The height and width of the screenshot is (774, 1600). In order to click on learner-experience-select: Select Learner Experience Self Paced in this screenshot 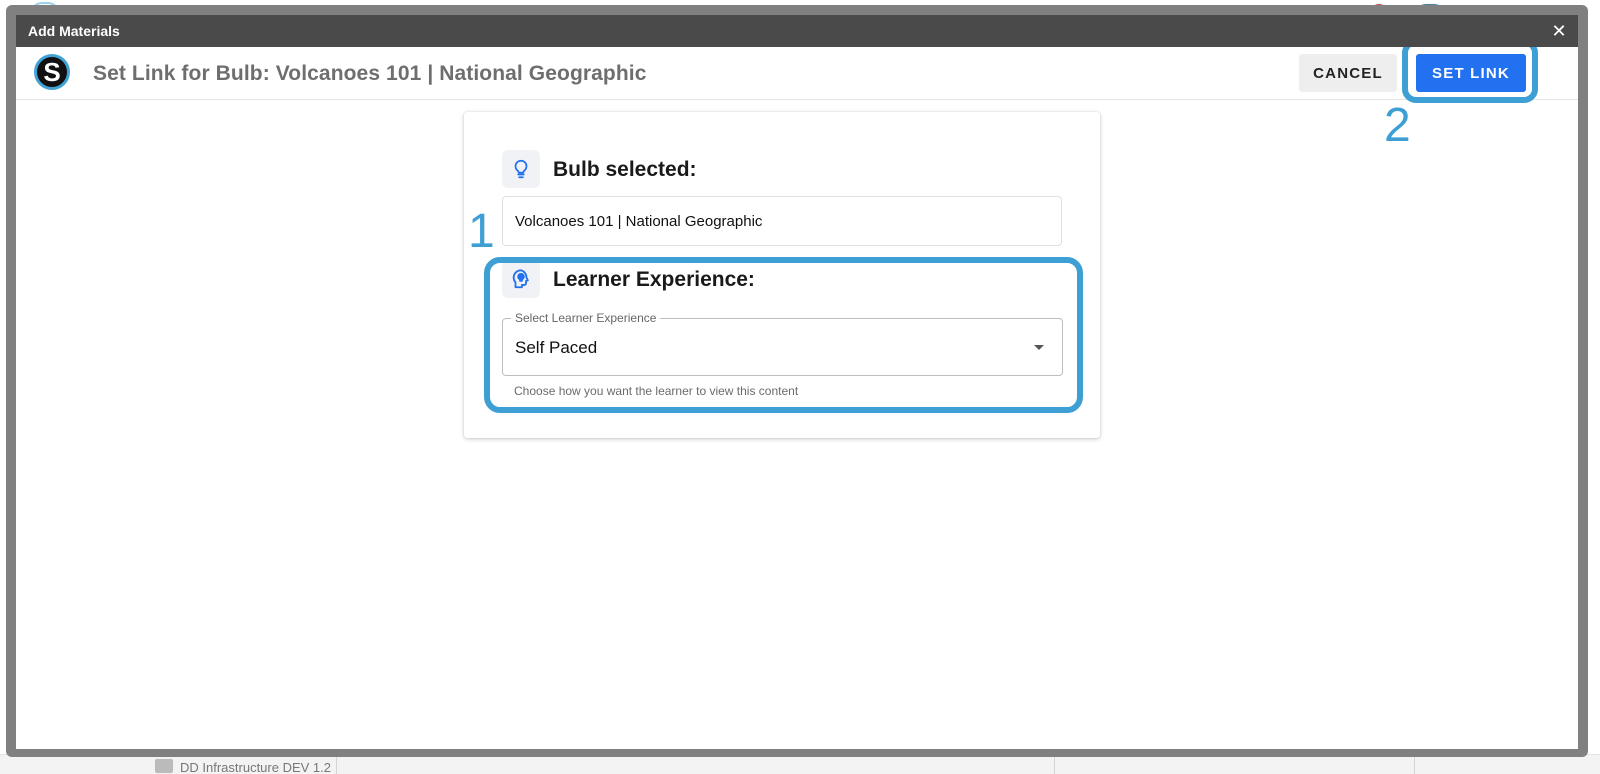, I will do `click(782, 343)`.